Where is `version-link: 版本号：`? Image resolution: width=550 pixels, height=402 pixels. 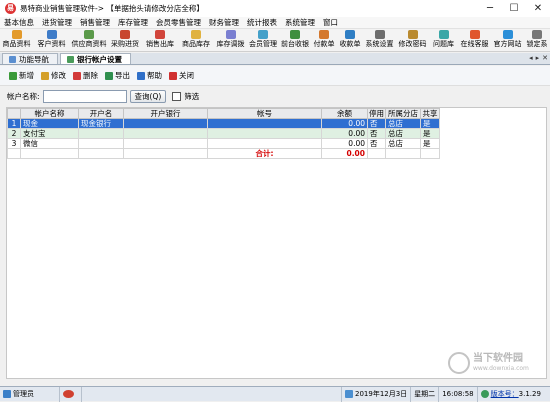
version-link: 版本号： is located at coordinates (505, 394).